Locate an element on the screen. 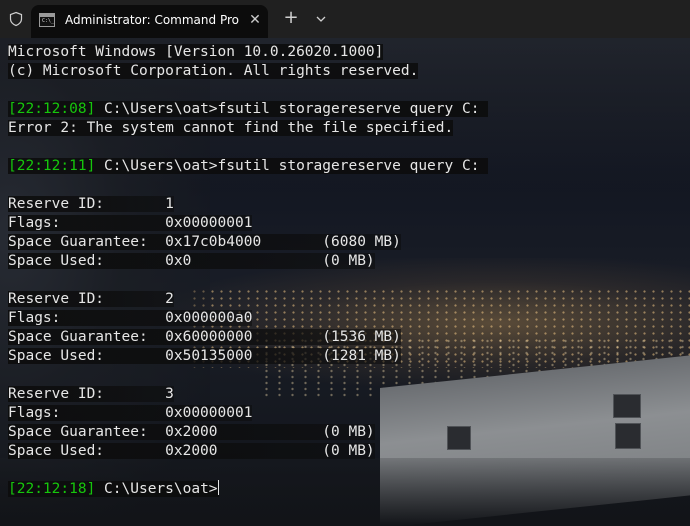  reserve-line: Space Used: 0x2000 (0 MB) is located at coordinates (348, 451).